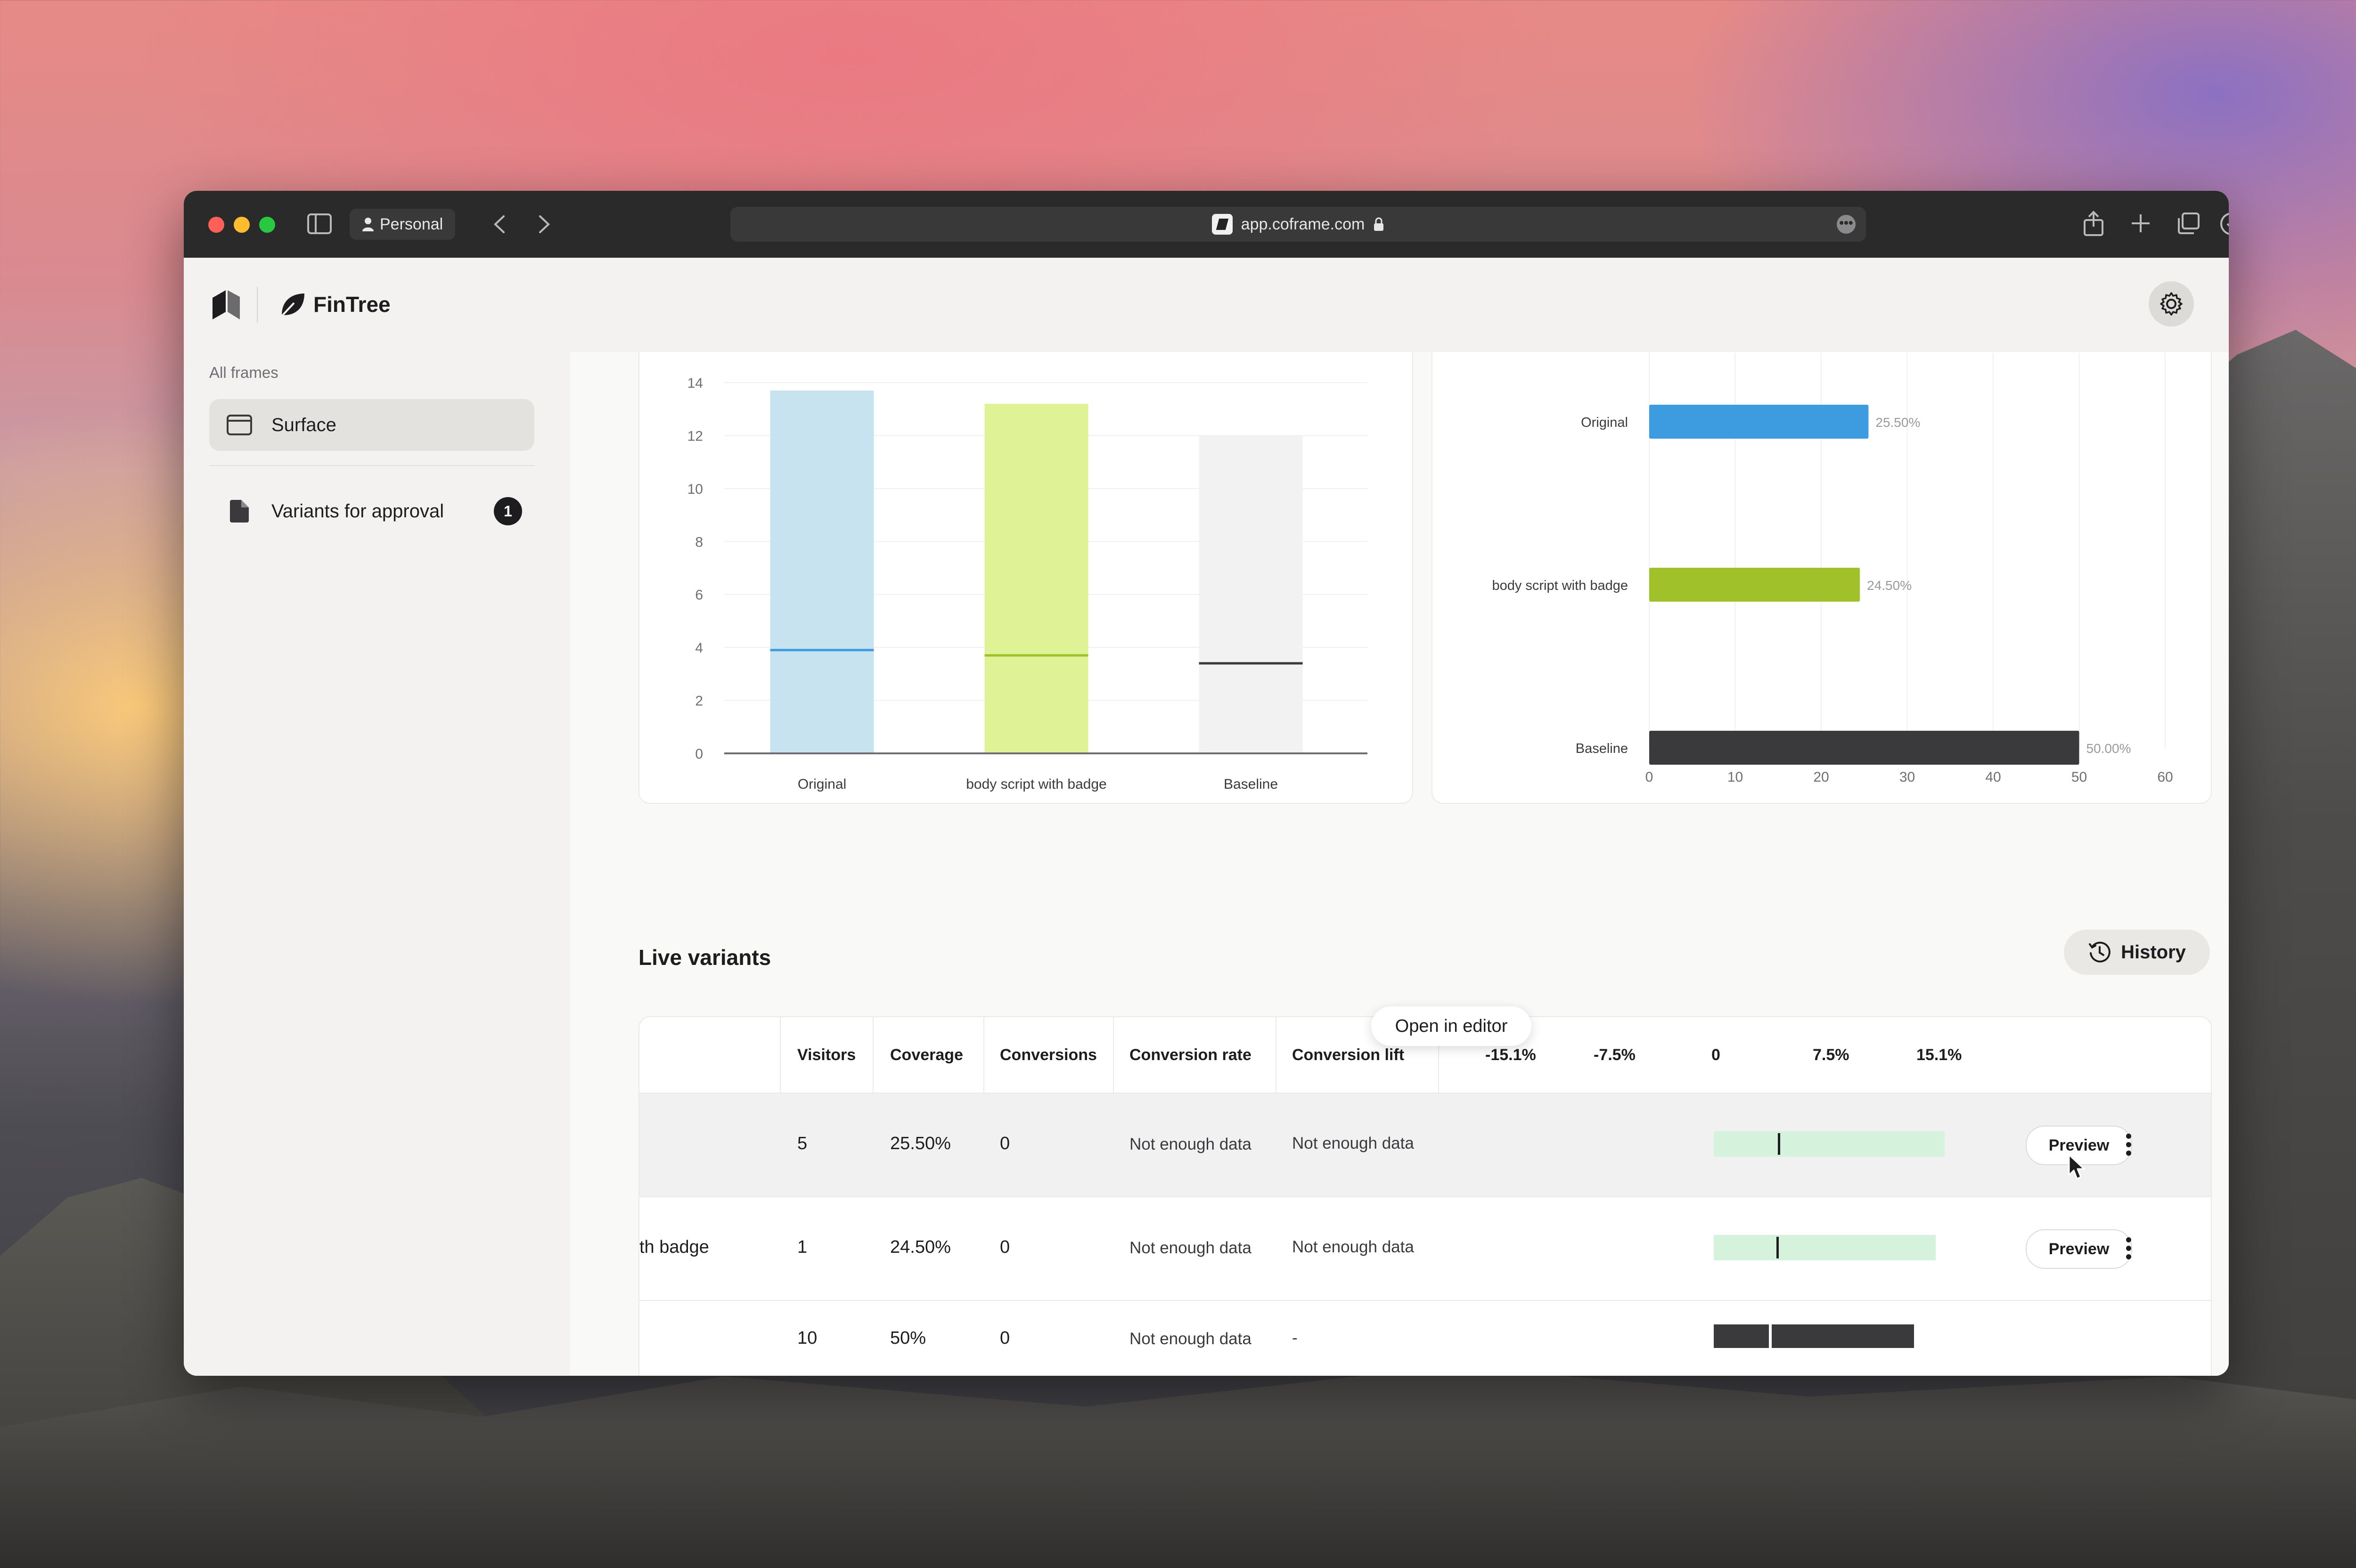  I want to click on coframe-logo-icon, so click(226, 304).